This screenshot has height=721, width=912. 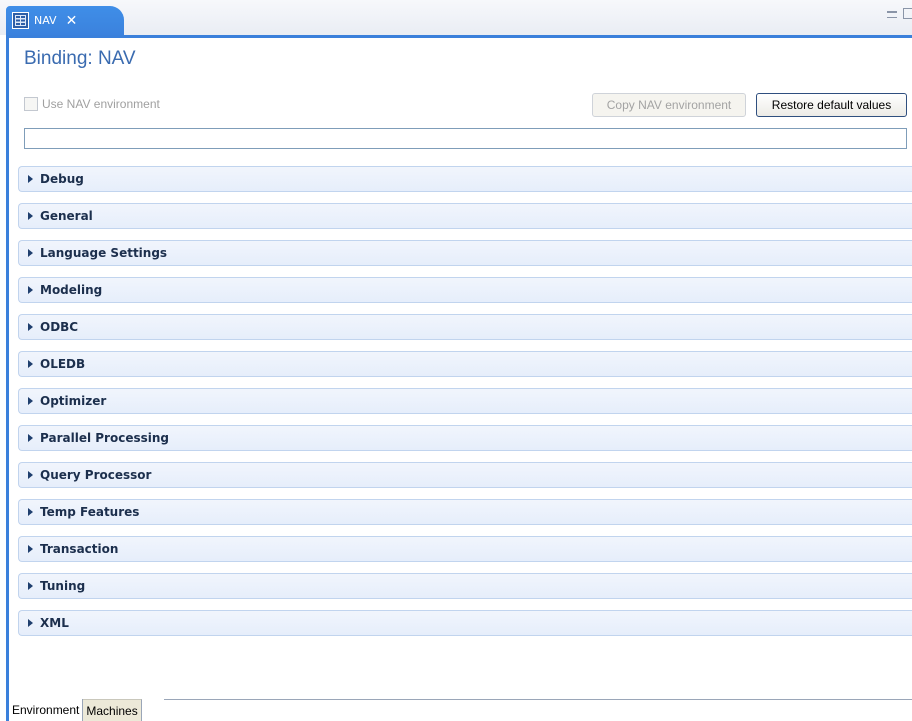 What do you see at coordinates (465, 290) in the screenshot?
I see `section-modeling: Modeling` at bounding box center [465, 290].